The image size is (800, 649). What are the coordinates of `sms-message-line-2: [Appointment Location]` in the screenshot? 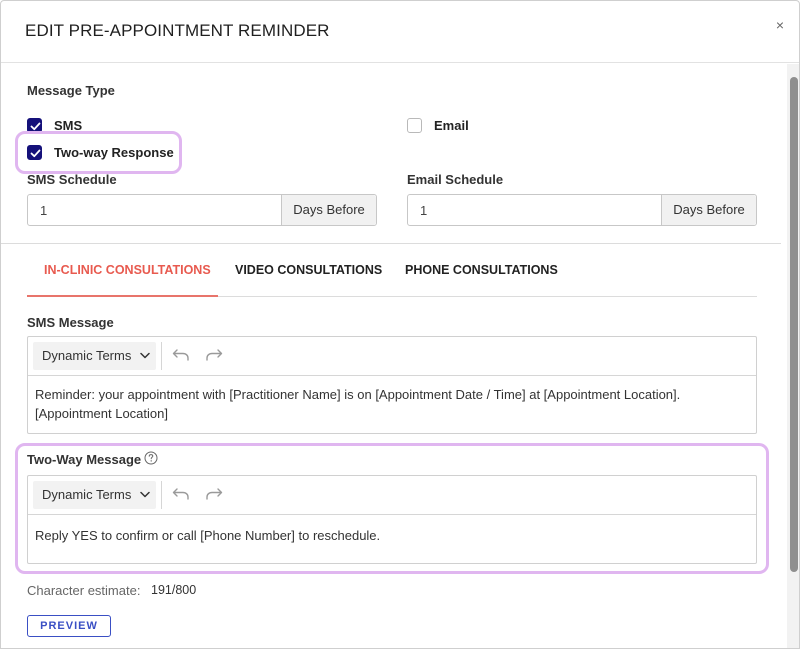 It's located at (101, 413).